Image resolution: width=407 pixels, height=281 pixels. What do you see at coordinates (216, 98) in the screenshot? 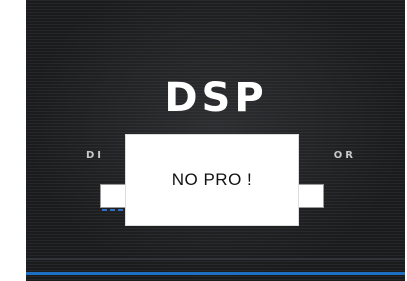
I see `dsp-logo: DSP` at bounding box center [216, 98].